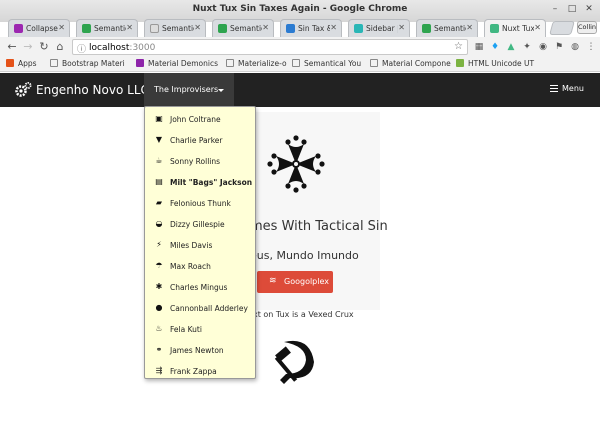 This screenshot has width=600, height=426. I want to click on dropdown-item-milt-jackson: ▤ Milt "Bags" Jackson, so click(200, 182).